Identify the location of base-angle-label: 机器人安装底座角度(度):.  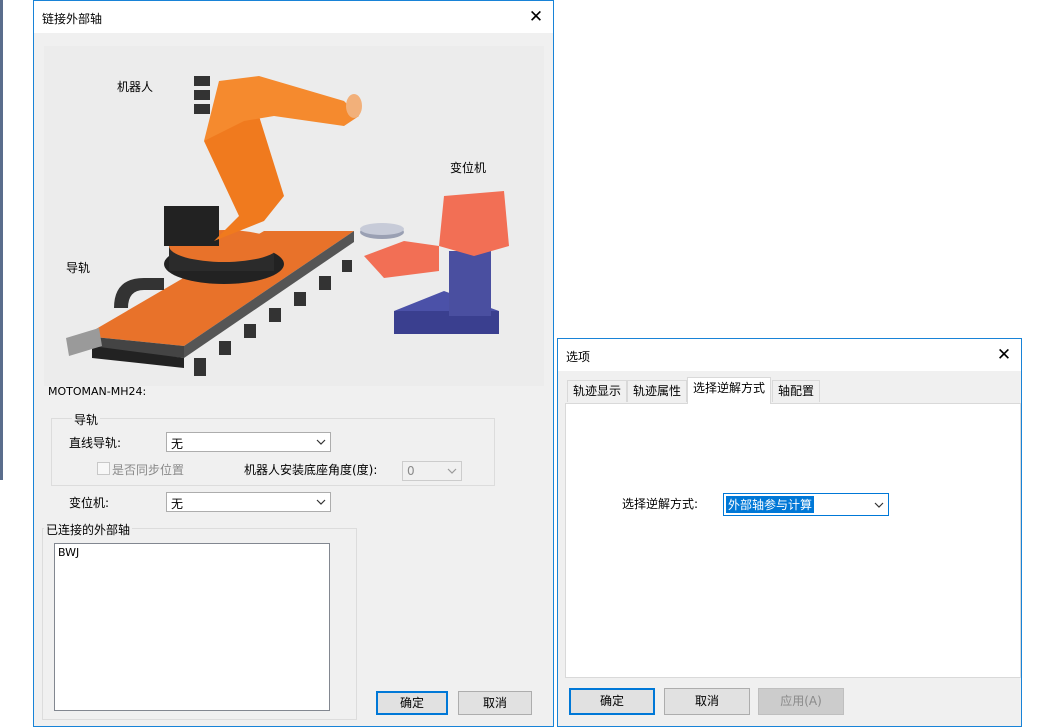
(311, 470).